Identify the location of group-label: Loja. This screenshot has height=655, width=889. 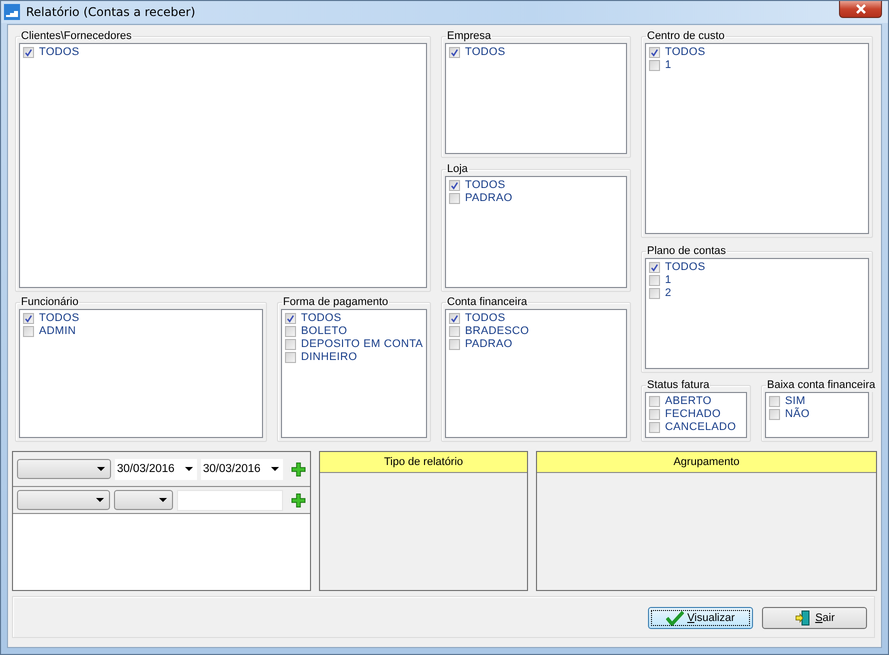
(457, 169).